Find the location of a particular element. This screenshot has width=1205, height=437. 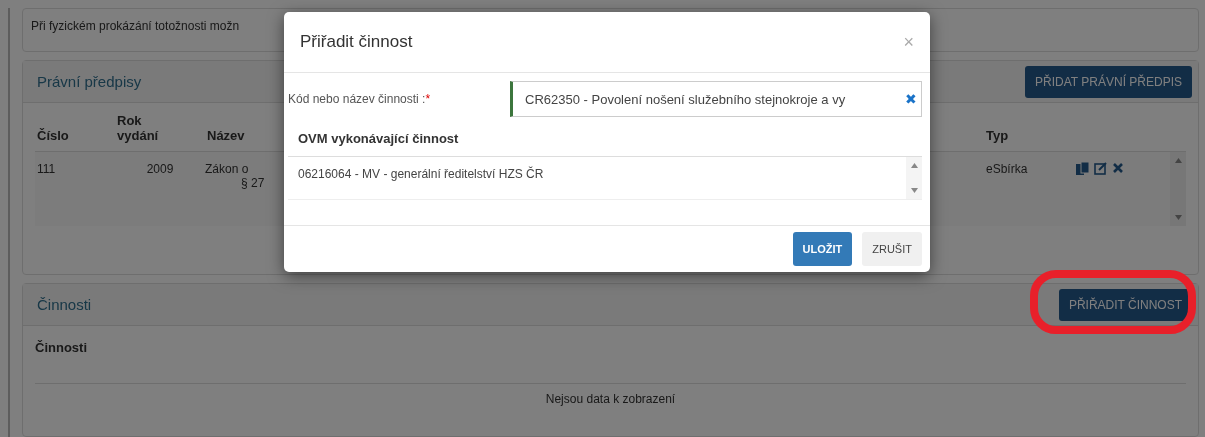

empty-message: Nejsou data k zobrazení is located at coordinates (610, 399).